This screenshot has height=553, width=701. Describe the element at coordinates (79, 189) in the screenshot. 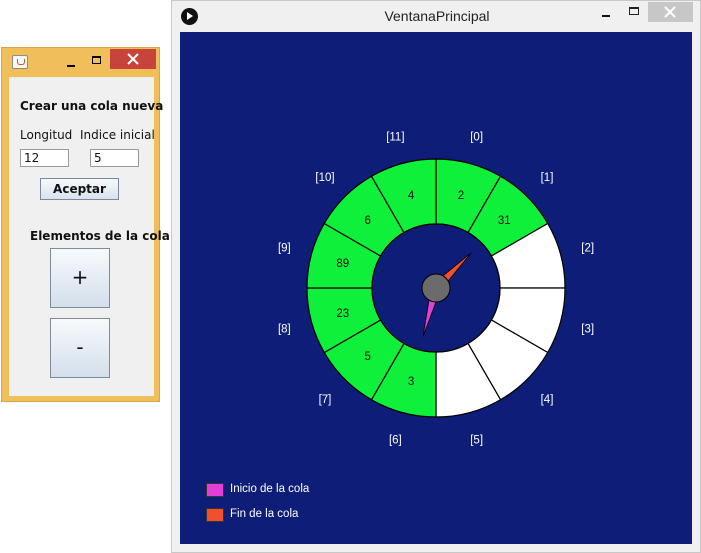

I see `accept-button: Aceptar` at that location.